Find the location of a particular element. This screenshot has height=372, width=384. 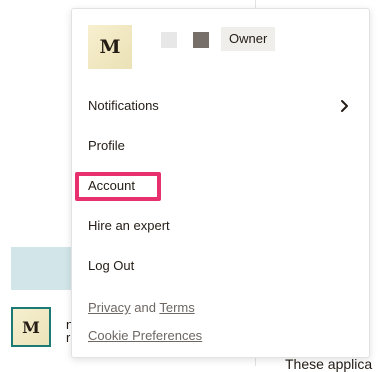

redacted-info-block is located at coordinates (201, 40).